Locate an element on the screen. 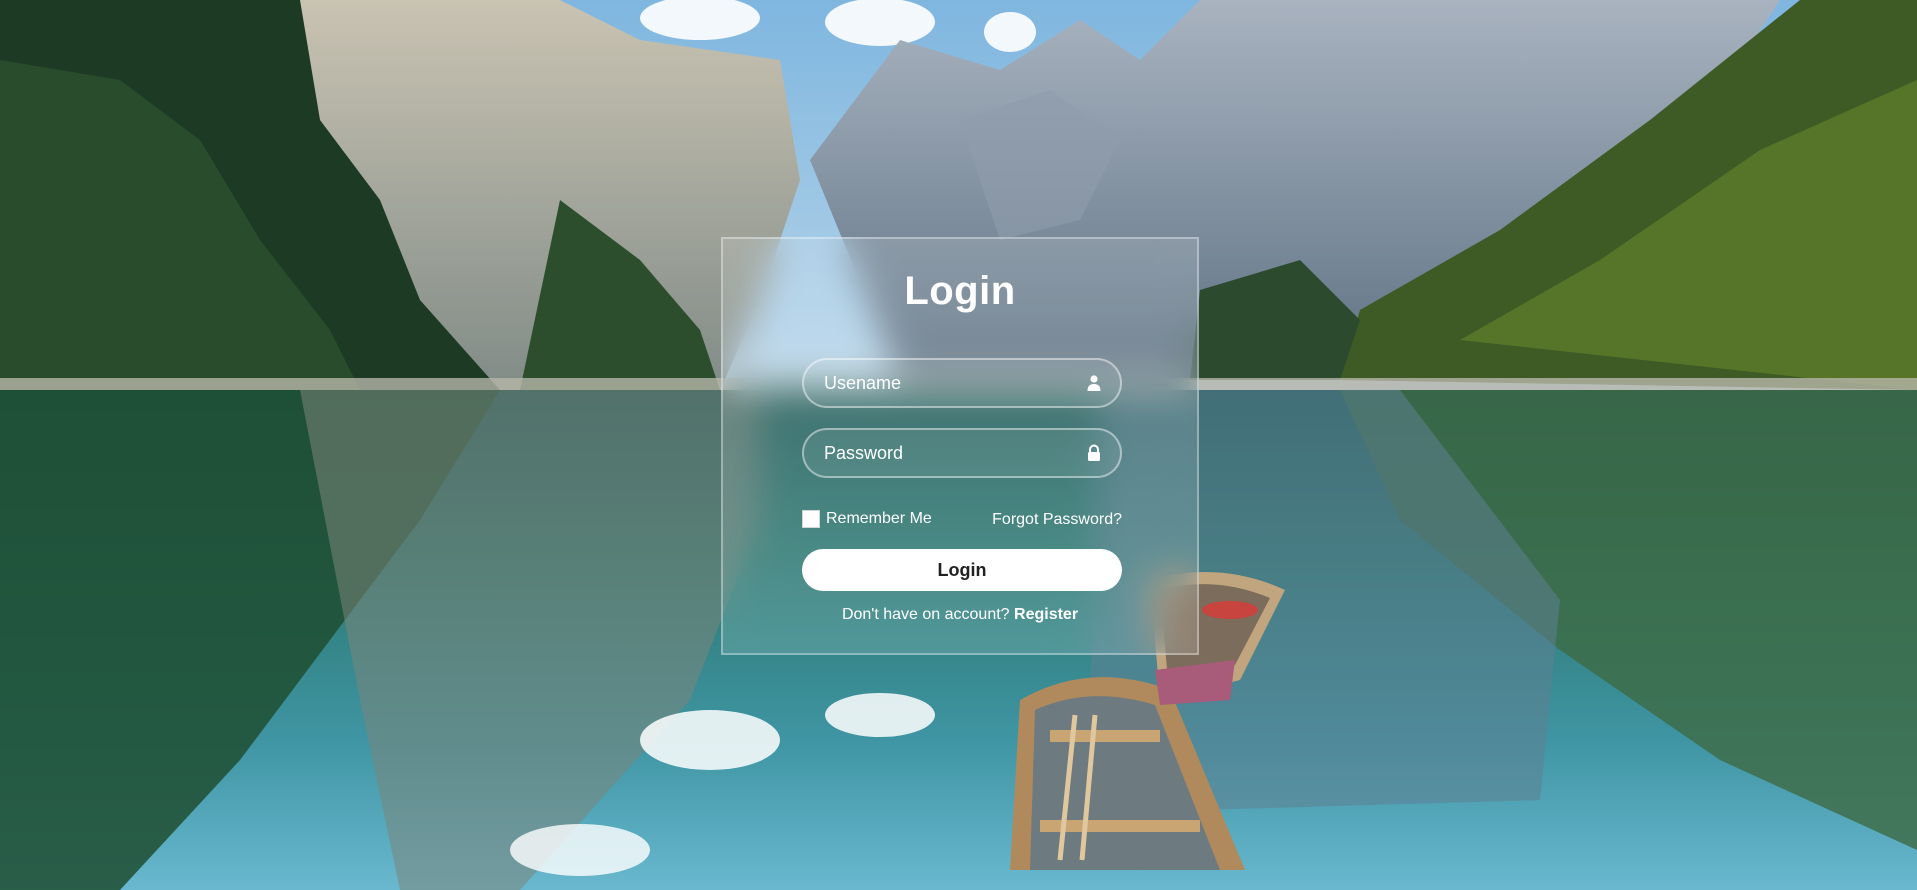  password-field is located at coordinates (962, 453).